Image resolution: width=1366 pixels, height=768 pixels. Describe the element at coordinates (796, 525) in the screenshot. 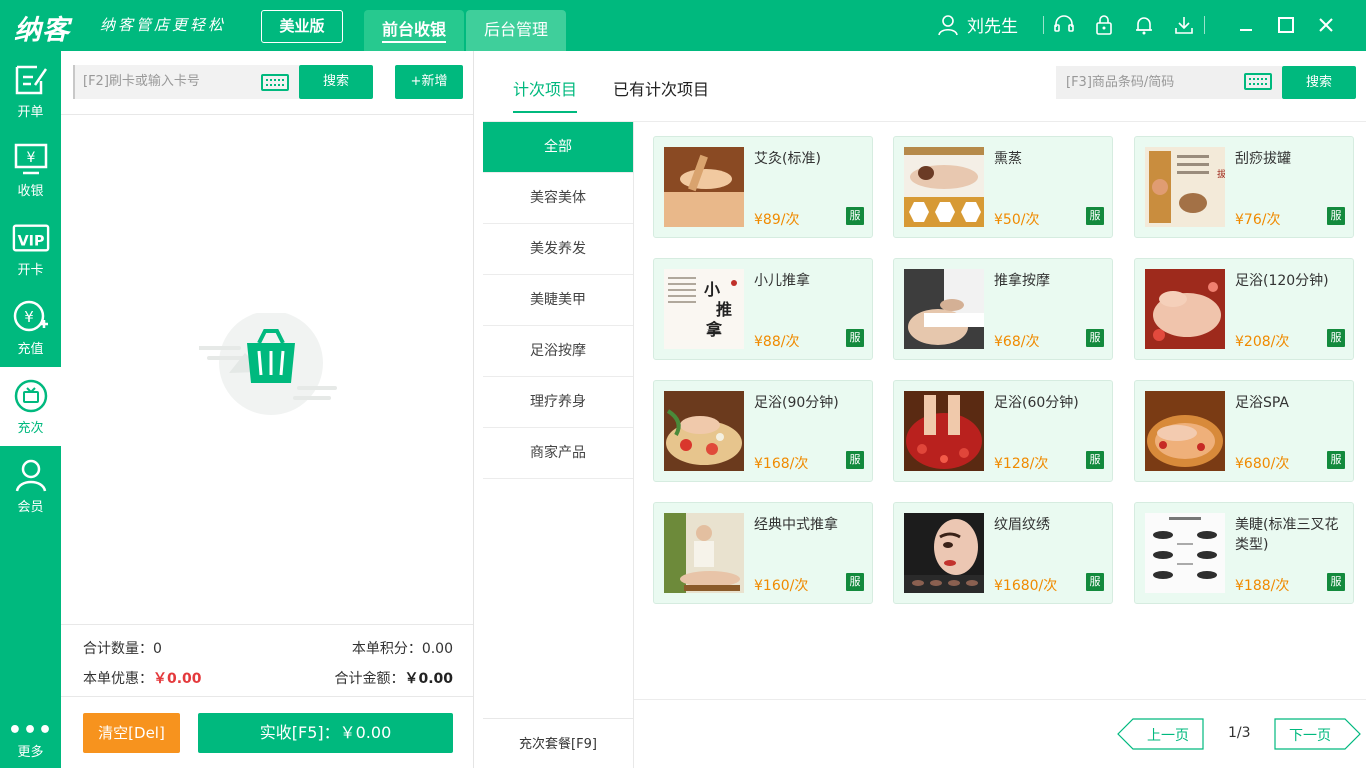

I see `product-name: 经典中式推拿` at that location.